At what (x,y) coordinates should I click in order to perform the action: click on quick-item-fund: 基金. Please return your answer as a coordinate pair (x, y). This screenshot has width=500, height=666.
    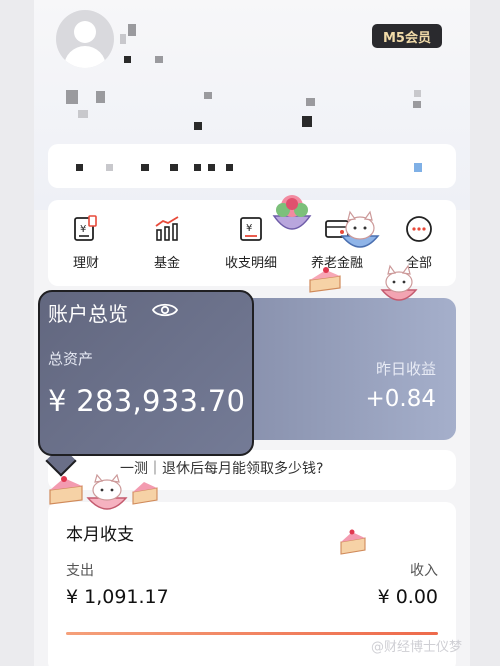
    Looking at the image, I should click on (167, 241).